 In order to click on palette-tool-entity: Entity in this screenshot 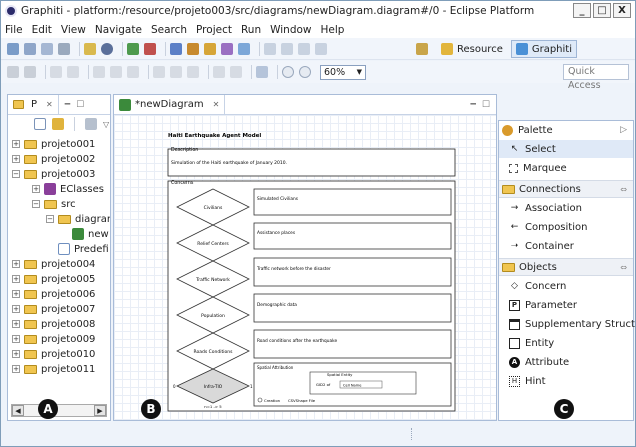, I will do `click(566, 343)`.